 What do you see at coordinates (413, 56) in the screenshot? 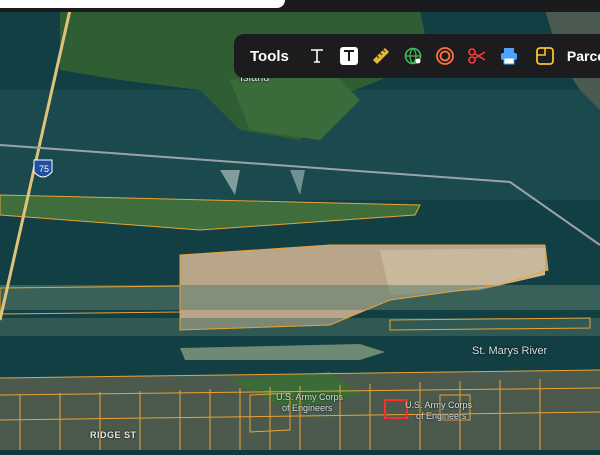
I see `globe-icon` at bounding box center [413, 56].